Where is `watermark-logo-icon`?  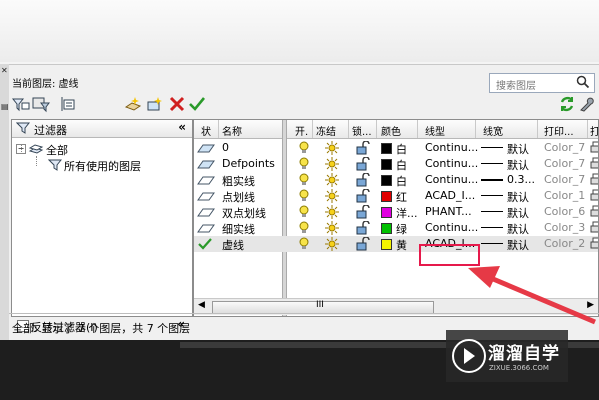 watermark-logo-icon is located at coordinates (469, 356).